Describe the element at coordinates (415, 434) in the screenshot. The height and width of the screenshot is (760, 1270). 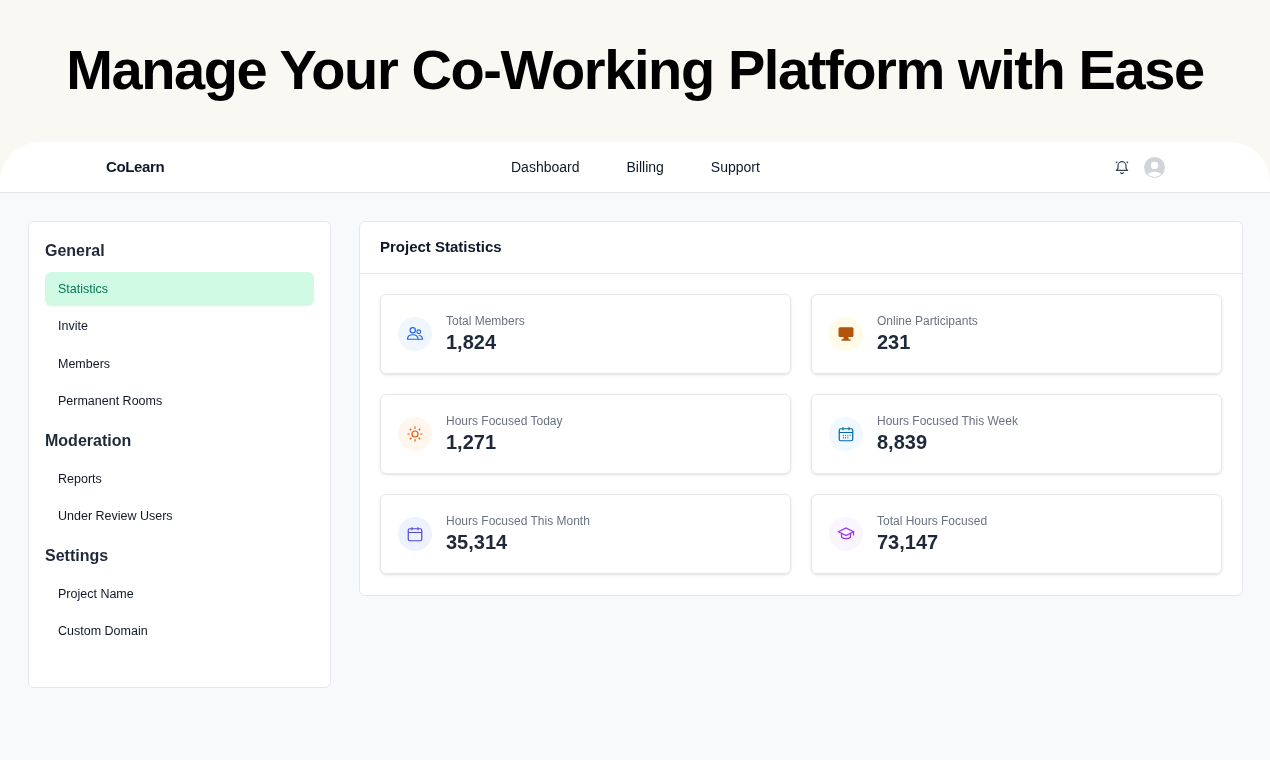
I see `sun-icon` at that location.